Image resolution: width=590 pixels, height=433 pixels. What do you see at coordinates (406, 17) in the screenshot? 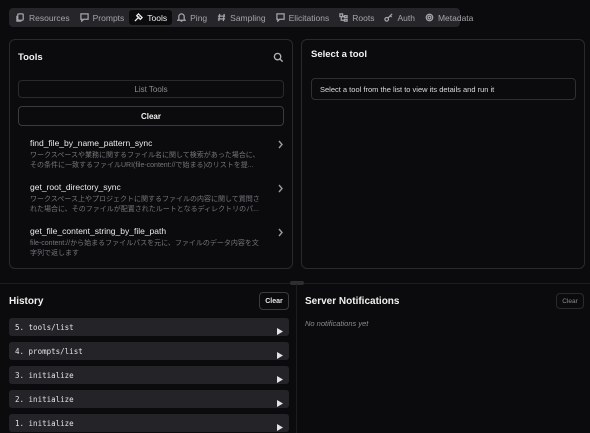
I see `tab-label: Auth` at bounding box center [406, 17].